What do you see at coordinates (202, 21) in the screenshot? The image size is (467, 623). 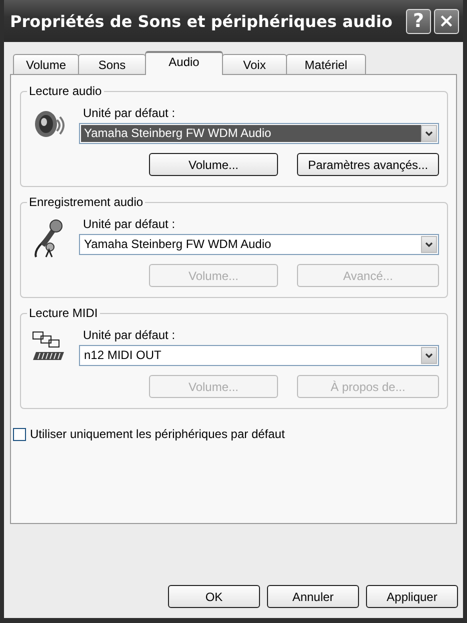 I see `window-title: Propriétés de Sons et périphériques audio` at bounding box center [202, 21].